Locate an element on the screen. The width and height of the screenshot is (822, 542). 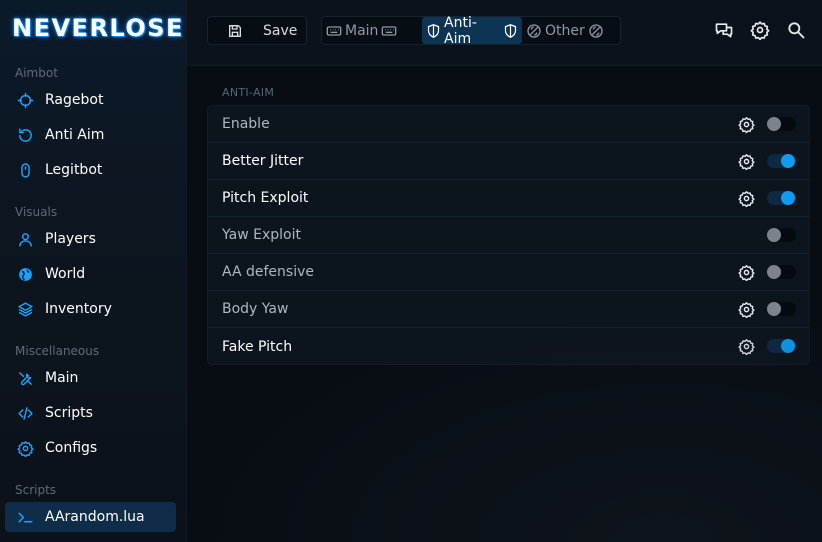
tab-other: Other is located at coordinates (571, 30).